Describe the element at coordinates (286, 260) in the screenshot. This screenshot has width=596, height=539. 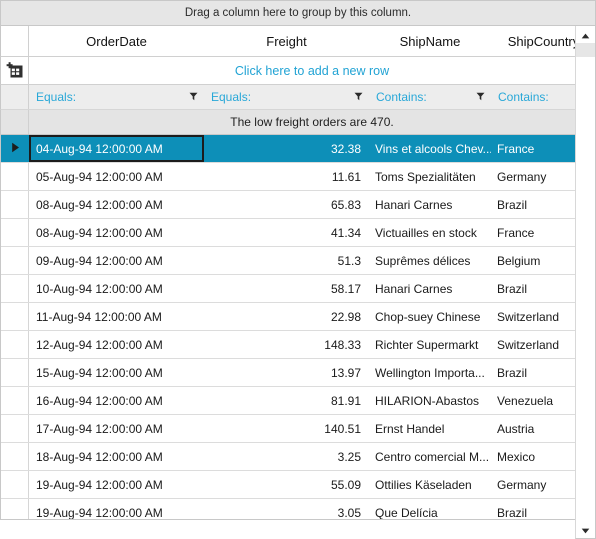
I see `cell-freight: 51.3` at that location.